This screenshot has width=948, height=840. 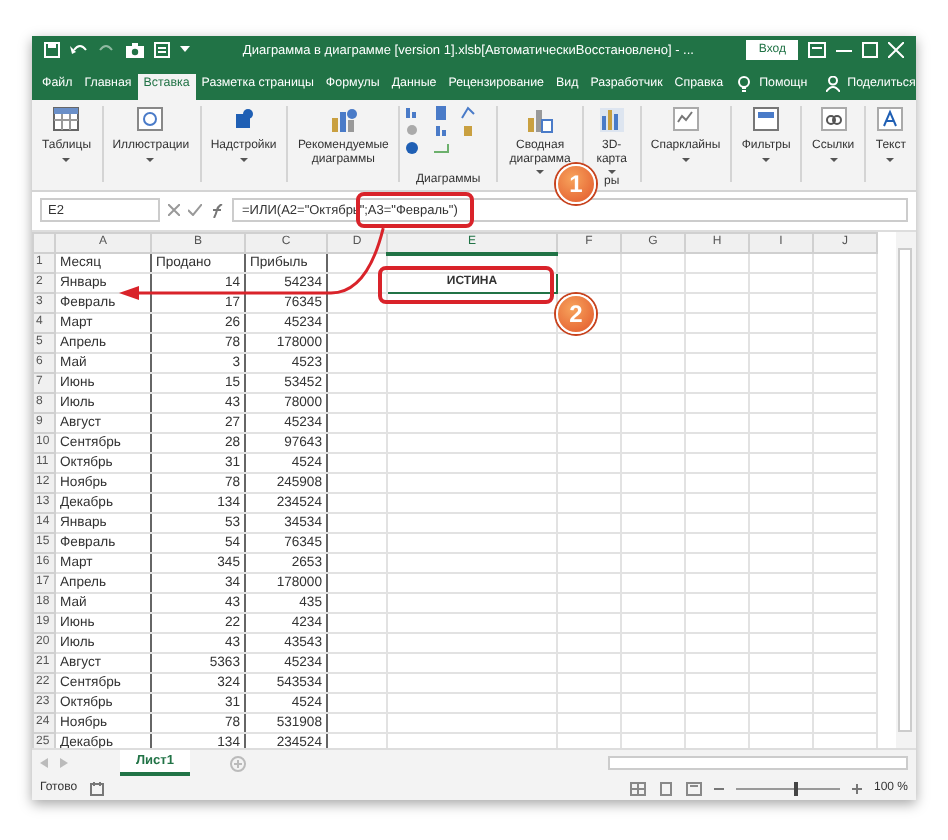 What do you see at coordinates (817, 50) in the screenshot?
I see `ribbon-display-icon` at bounding box center [817, 50].